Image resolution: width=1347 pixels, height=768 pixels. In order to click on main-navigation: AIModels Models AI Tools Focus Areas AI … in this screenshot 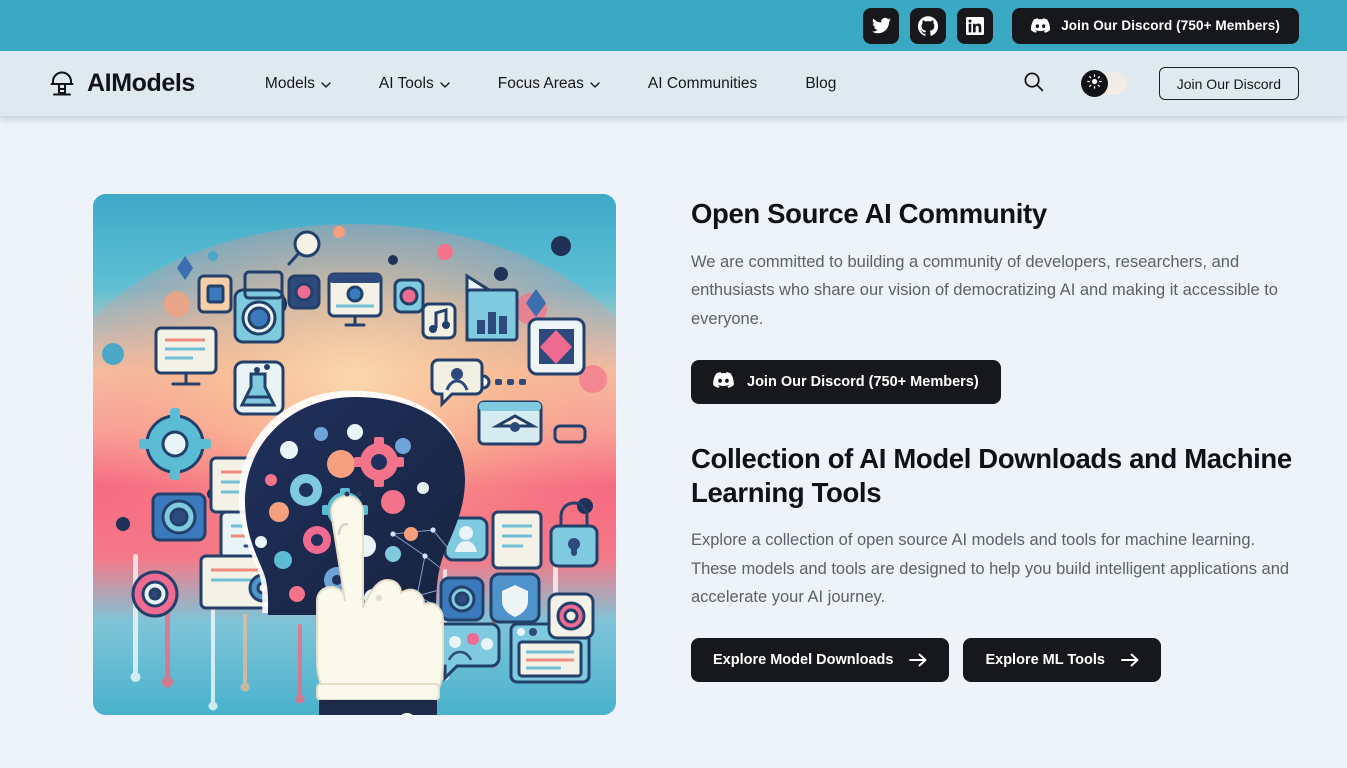, I will do `click(673, 83)`.